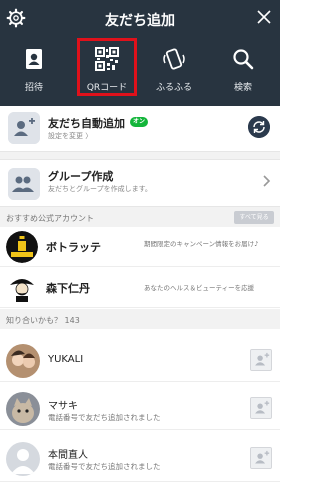  I want to click on account-name: ボトラッテ, so click(73, 247).